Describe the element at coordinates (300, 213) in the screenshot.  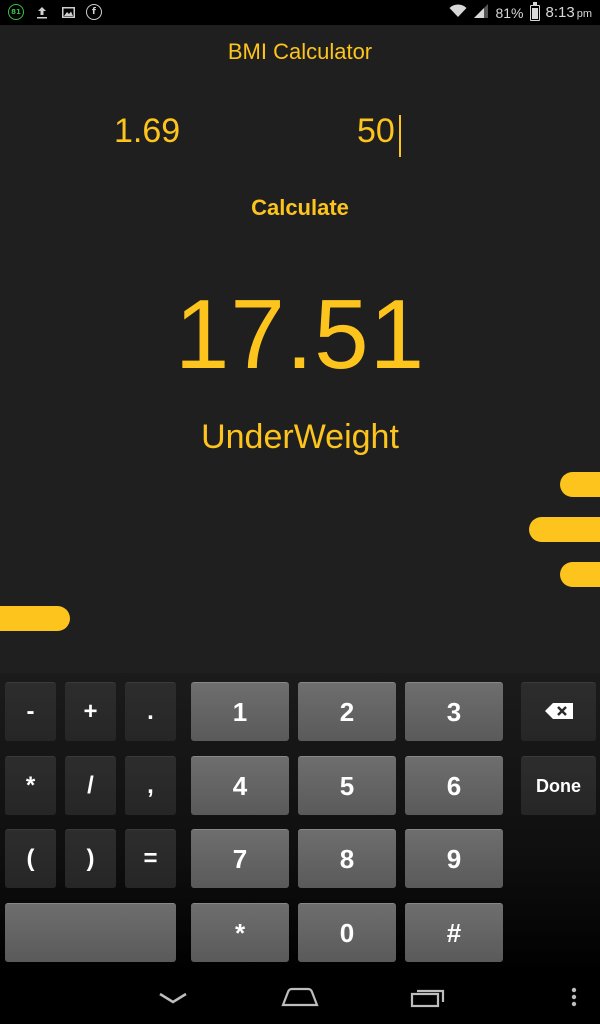
I see `calculate-button: Calculate` at that location.